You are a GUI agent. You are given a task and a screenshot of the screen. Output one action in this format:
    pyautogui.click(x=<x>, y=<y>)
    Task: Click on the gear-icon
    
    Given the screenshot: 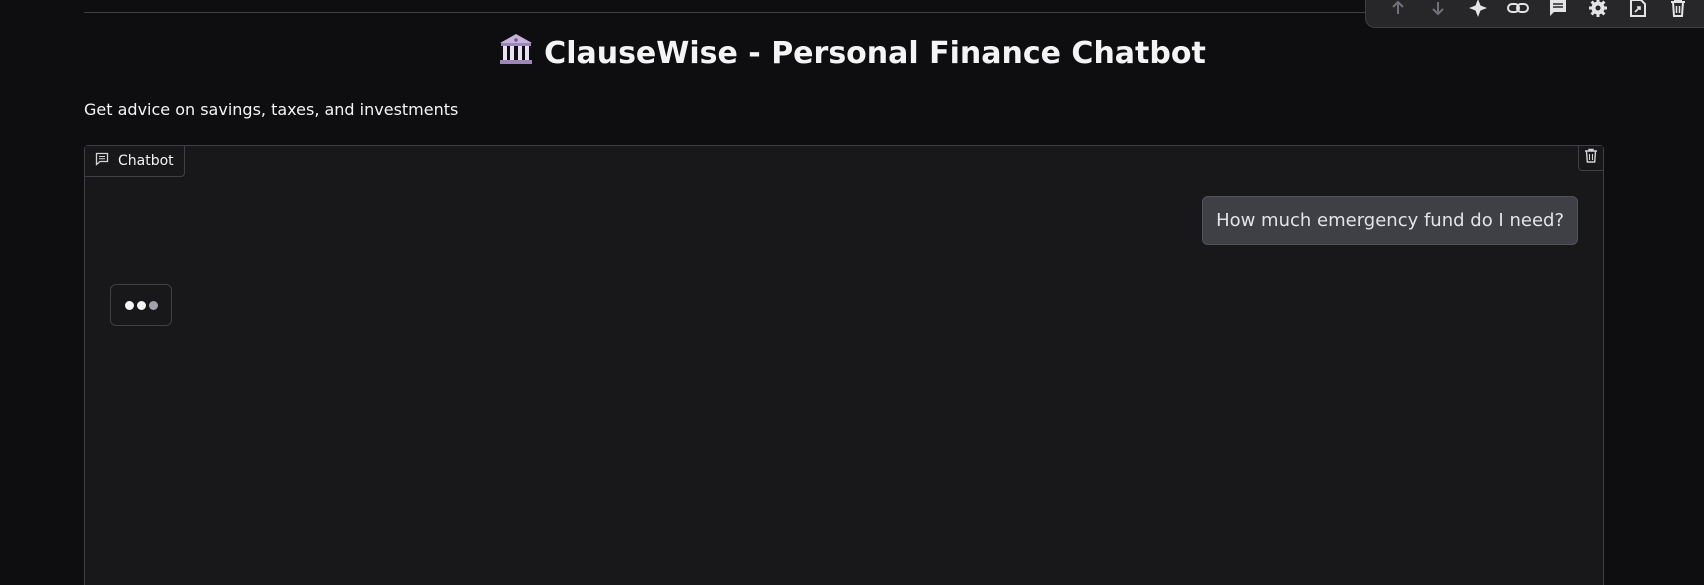 What is the action you would take?
    pyautogui.click(x=1598, y=10)
    